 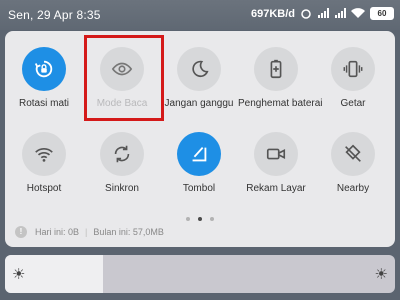 I want to click on wifi-icon, so click(x=358, y=13).